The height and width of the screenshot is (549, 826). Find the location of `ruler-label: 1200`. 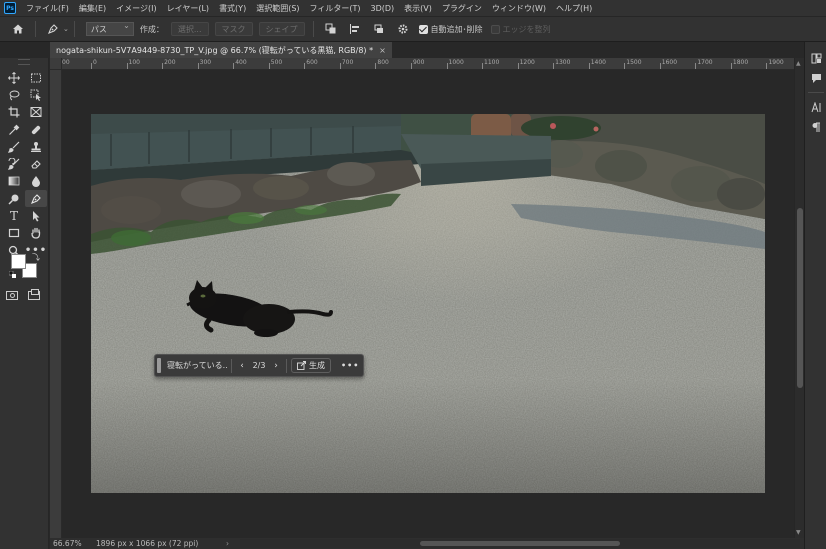

ruler-label: 1200 is located at coordinates (527, 62).